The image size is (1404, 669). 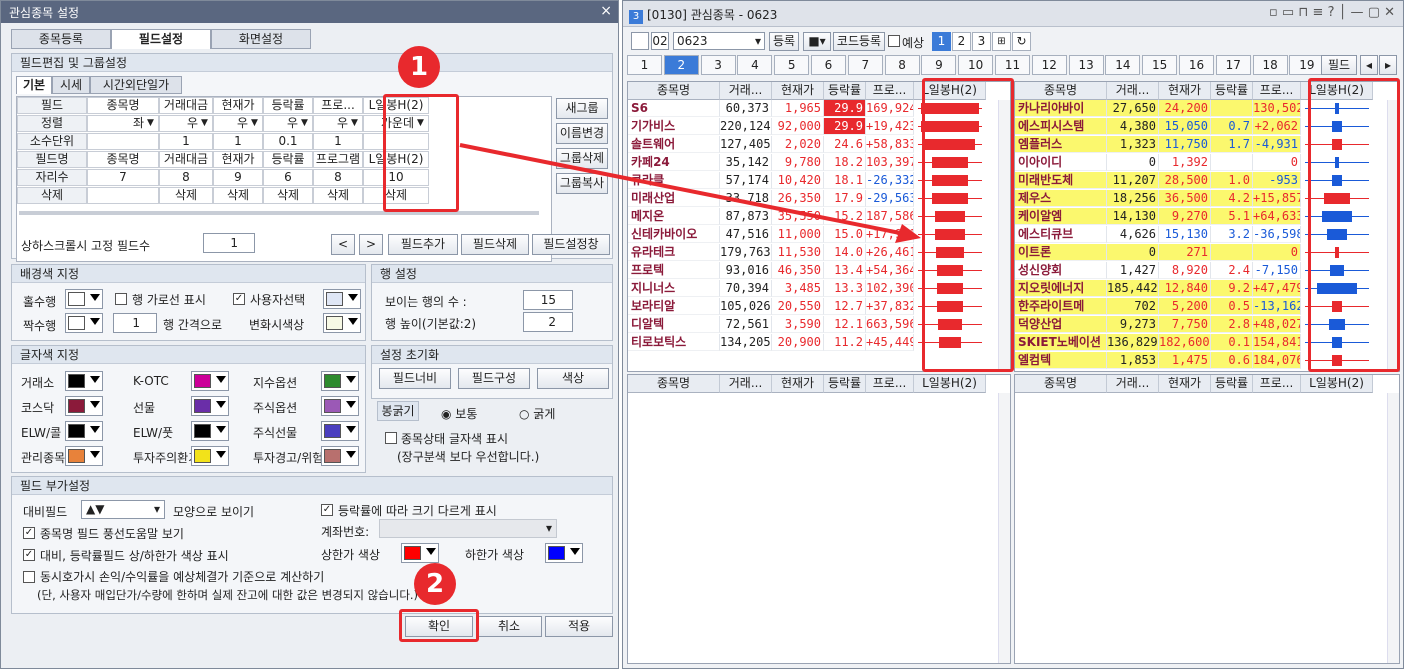 What do you see at coordinates (719, 41) in the screenshot?
I see `group-select: 0623 ▾` at bounding box center [719, 41].